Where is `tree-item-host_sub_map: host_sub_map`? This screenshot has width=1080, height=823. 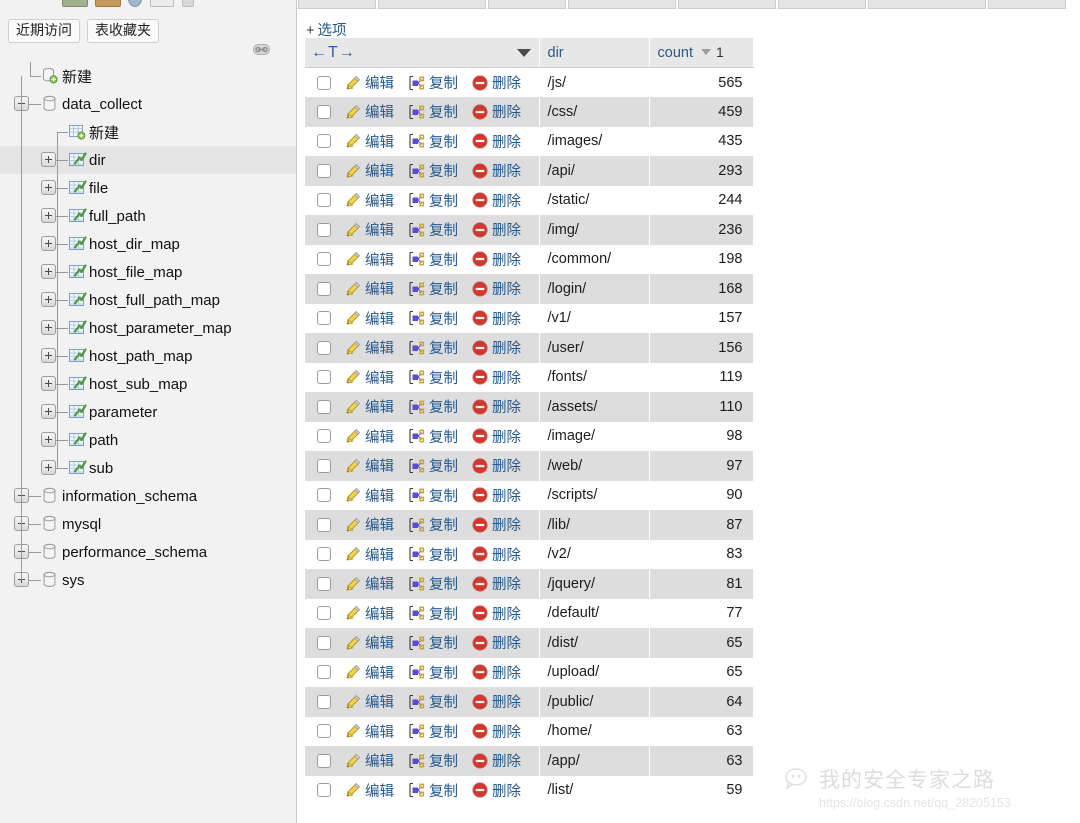
tree-item-host_sub_map: host_sub_map is located at coordinates (148, 384).